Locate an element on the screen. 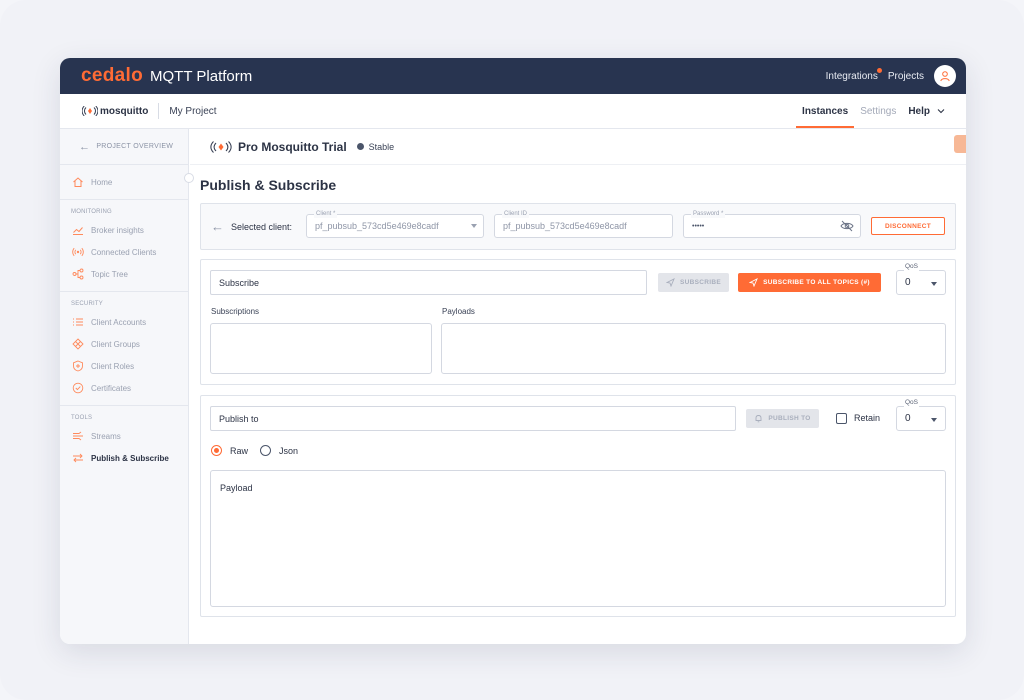  mosquitto-logo: mosquitto is located at coordinates (115, 111).